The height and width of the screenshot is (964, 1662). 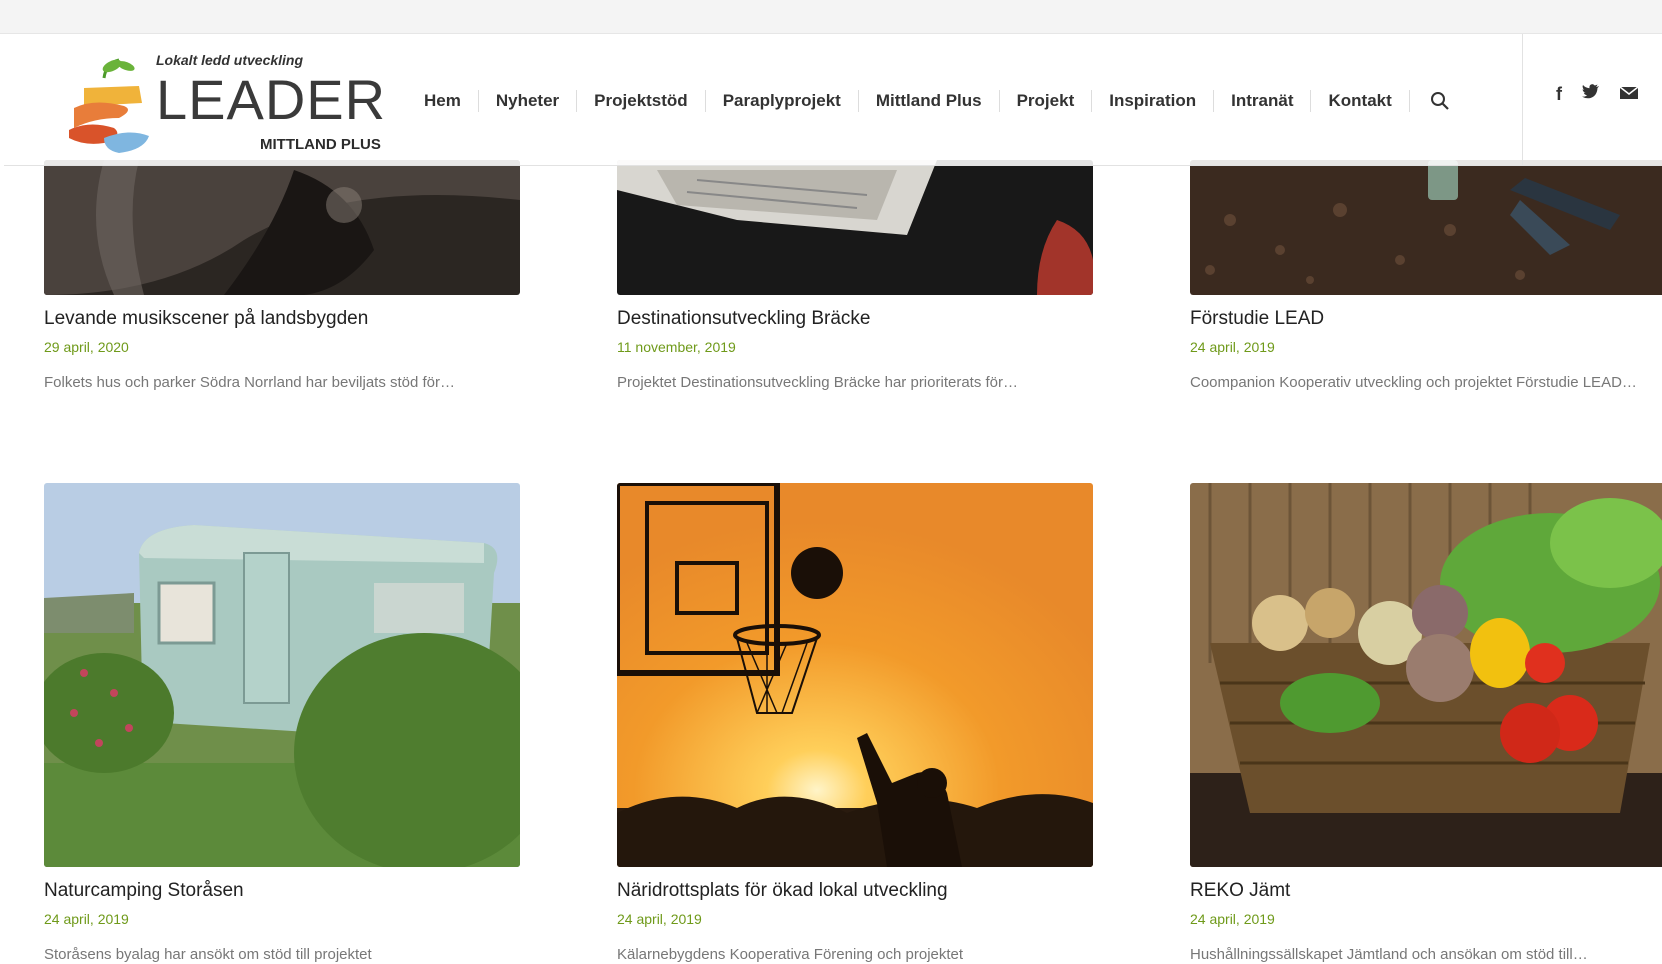 What do you see at coordinates (86, 347) in the screenshot?
I see `post-date: 29 april, 2020` at bounding box center [86, 347].